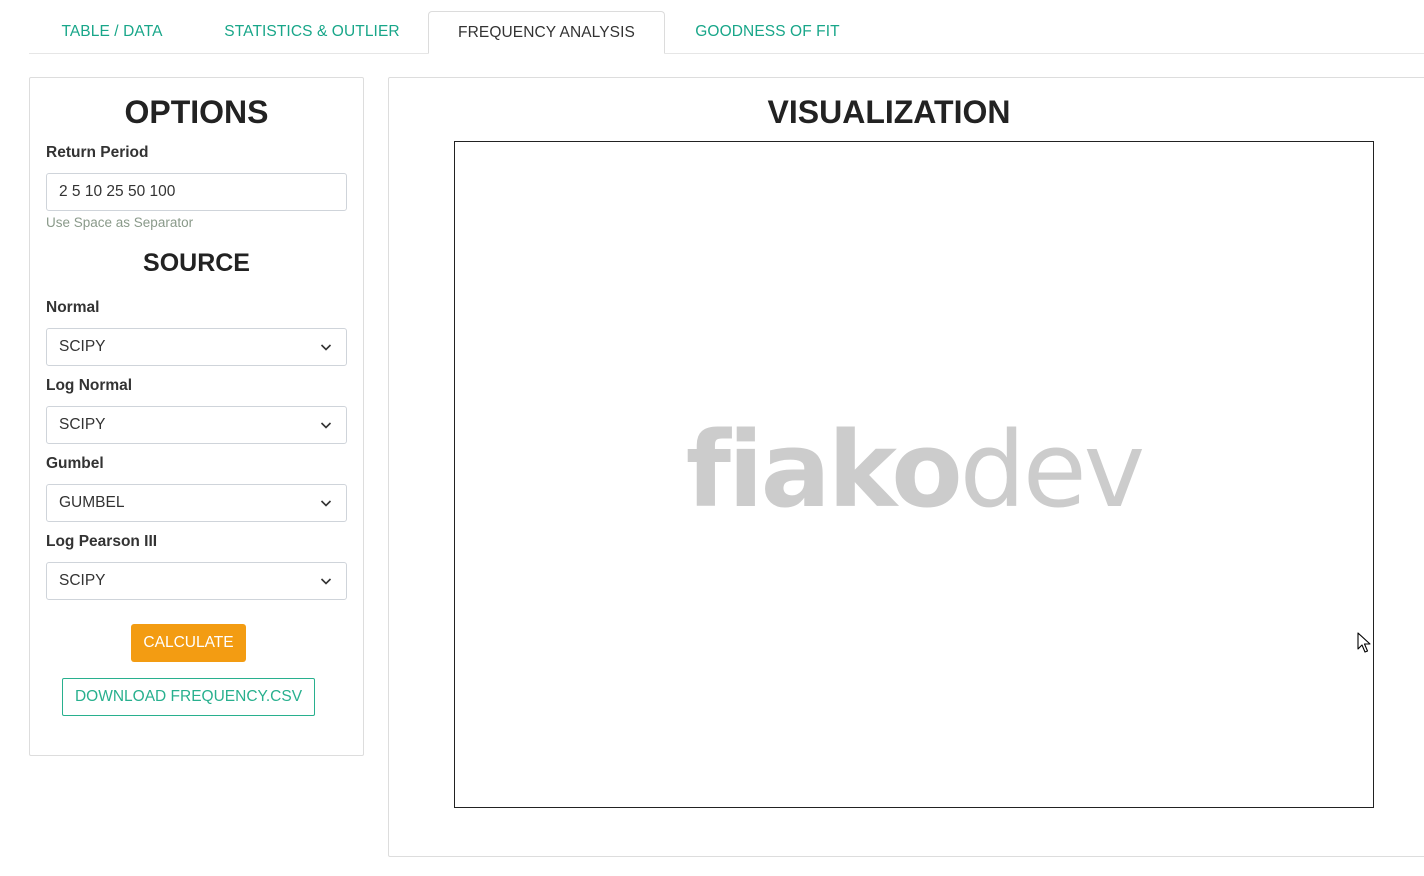 The image size is (1424, 876). I want to click on watermark-light-text: dev, so click(1052, 469).